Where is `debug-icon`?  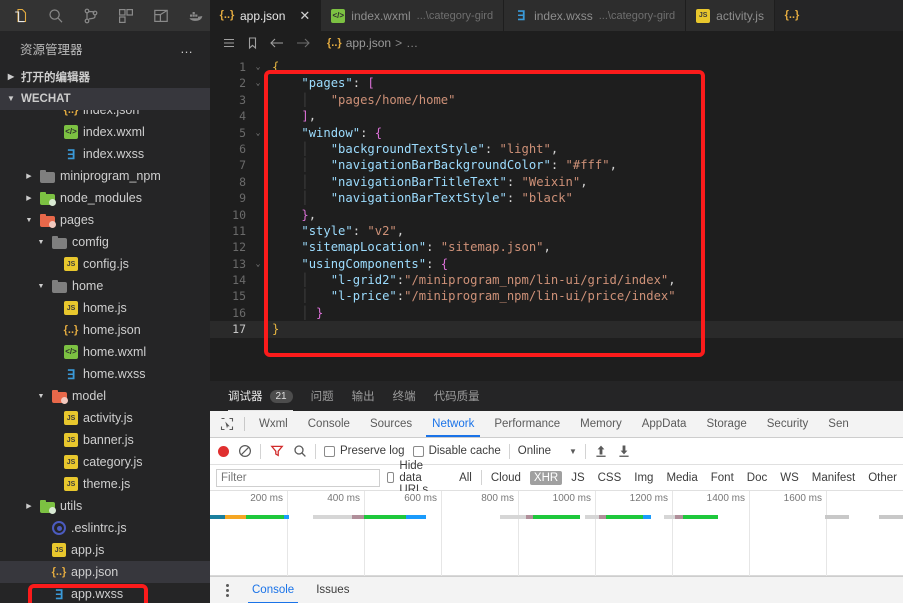 debug-icon is located at coordinates (161, 16).